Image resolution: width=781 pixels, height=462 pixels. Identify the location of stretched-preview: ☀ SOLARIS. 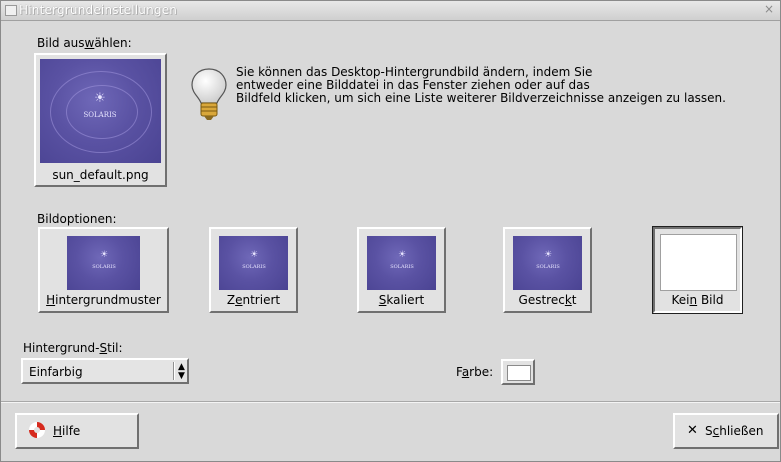
(547, 263).